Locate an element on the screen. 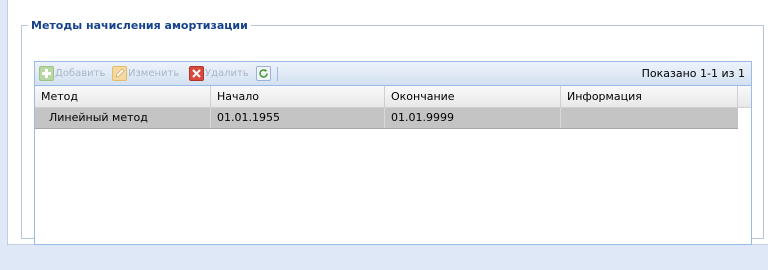  refresh-icon is located at coordinates (263, 73).